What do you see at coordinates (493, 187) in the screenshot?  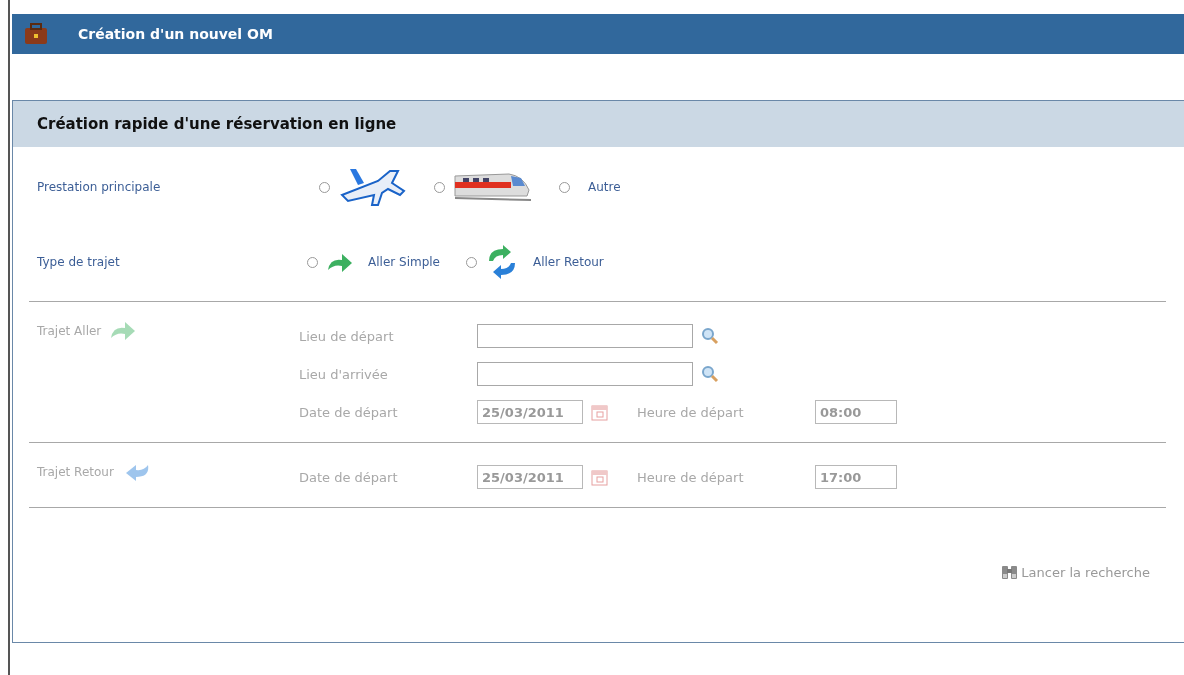 I see `train-icon` at bounding box center [493, 187].